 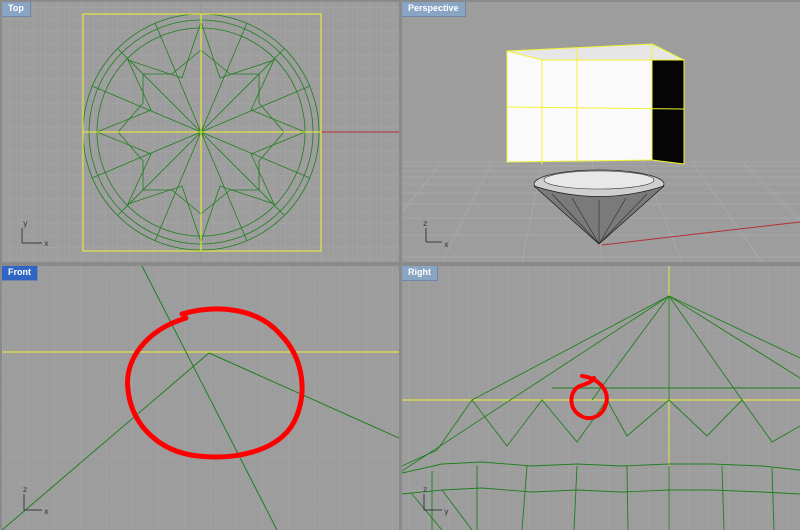 What do you see at coordinates (595, 104) in the screenshot?
I see `selected-box-perspective` at bounding box center [595, 104].